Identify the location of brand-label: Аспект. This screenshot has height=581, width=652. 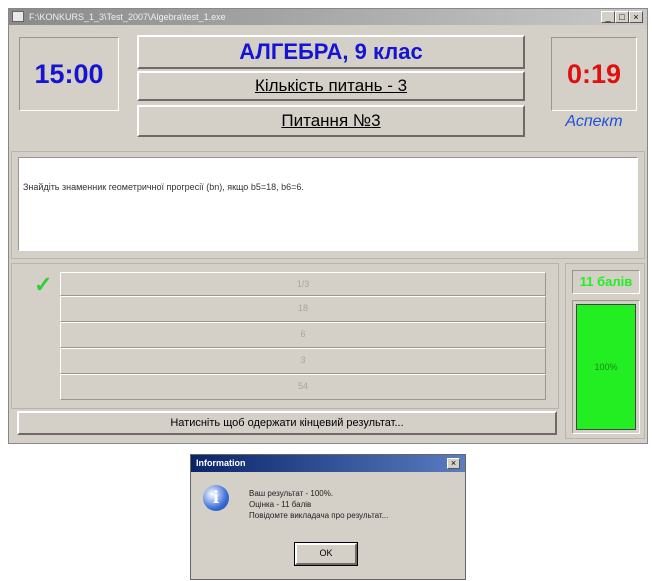
(594, 121).